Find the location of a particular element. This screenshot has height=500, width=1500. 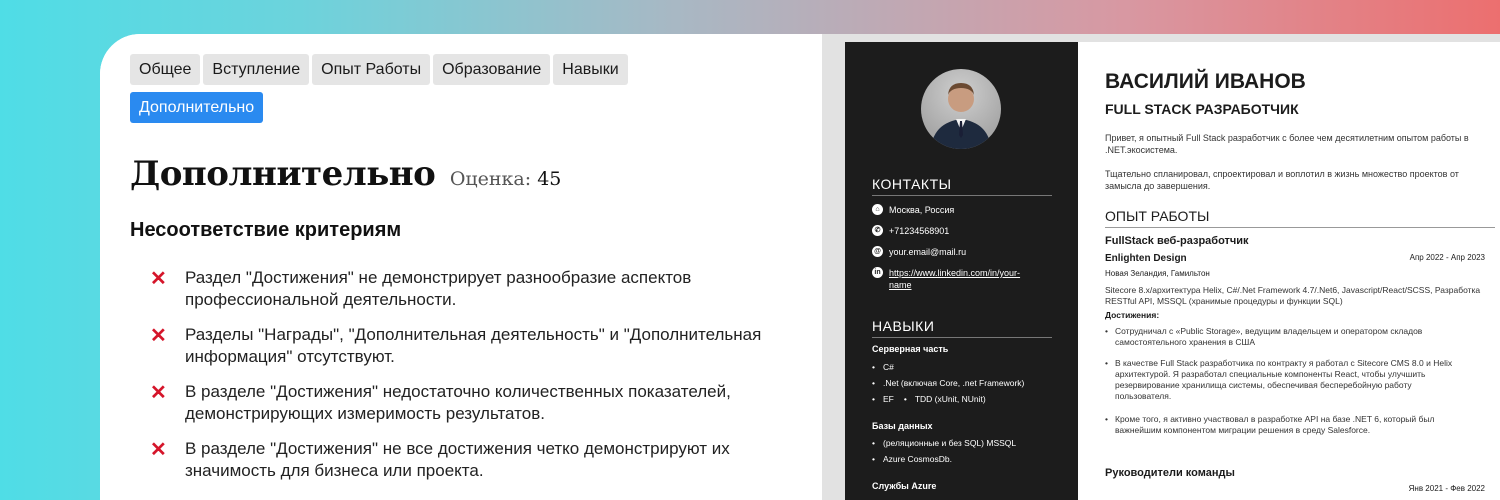

skill-group-db: Базы данных is located at coordinates (902, 426).